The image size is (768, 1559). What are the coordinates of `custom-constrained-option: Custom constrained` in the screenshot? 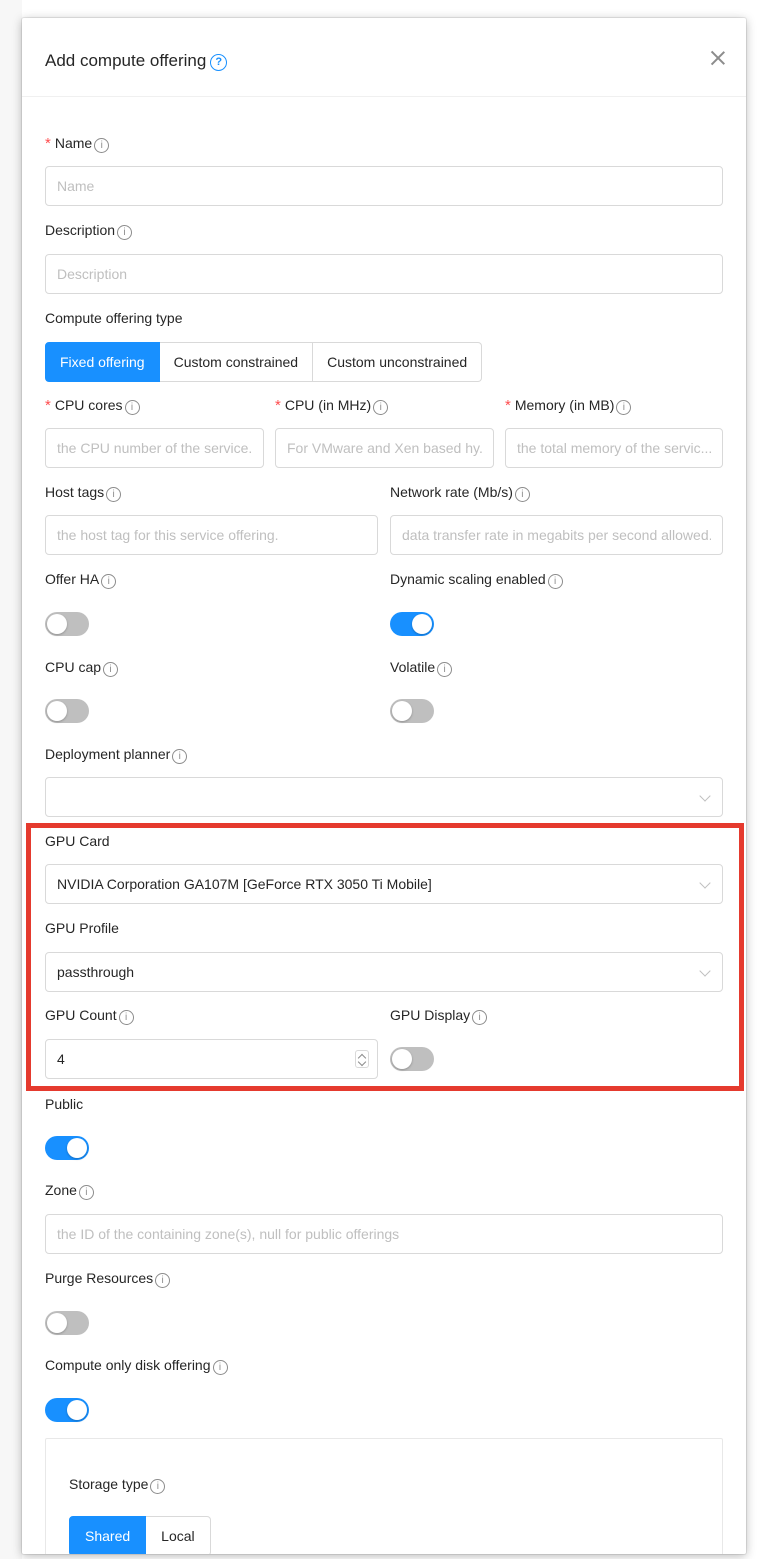 It's located at (236, 362).